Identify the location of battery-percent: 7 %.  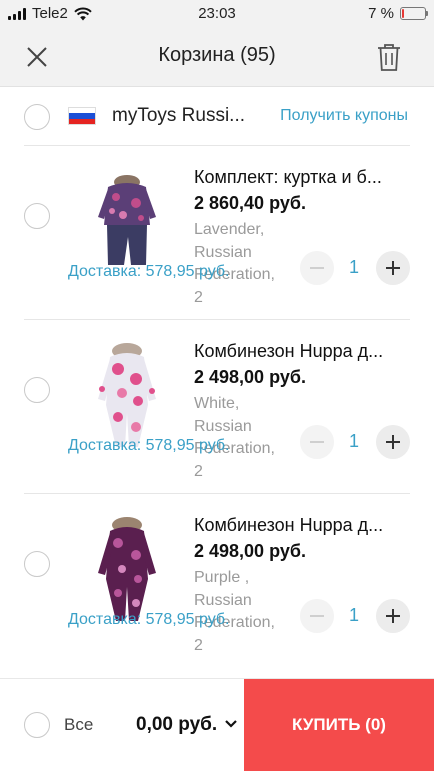
(381, 13).